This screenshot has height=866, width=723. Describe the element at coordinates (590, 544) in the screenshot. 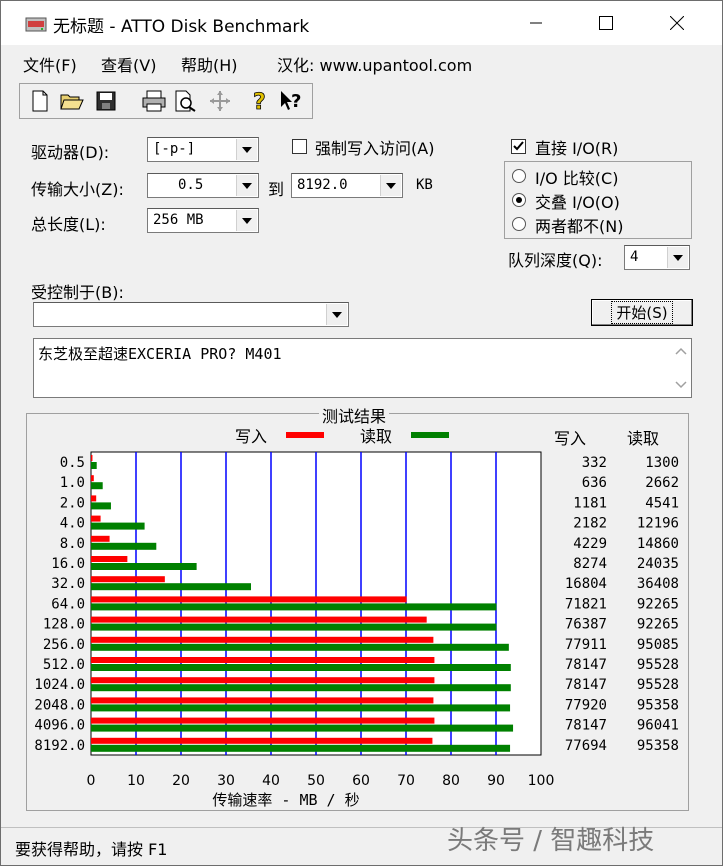

I see `write-value: 4229` at that location.